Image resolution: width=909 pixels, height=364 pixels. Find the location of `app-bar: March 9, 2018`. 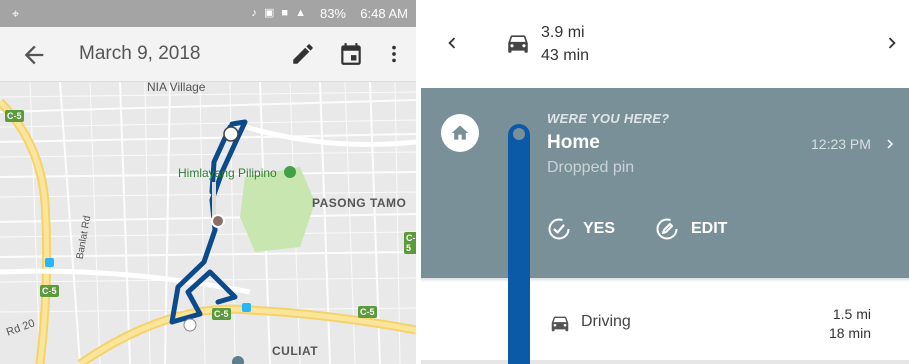

app-bar: March 9, 2018 is located at coordinates (208, 54).